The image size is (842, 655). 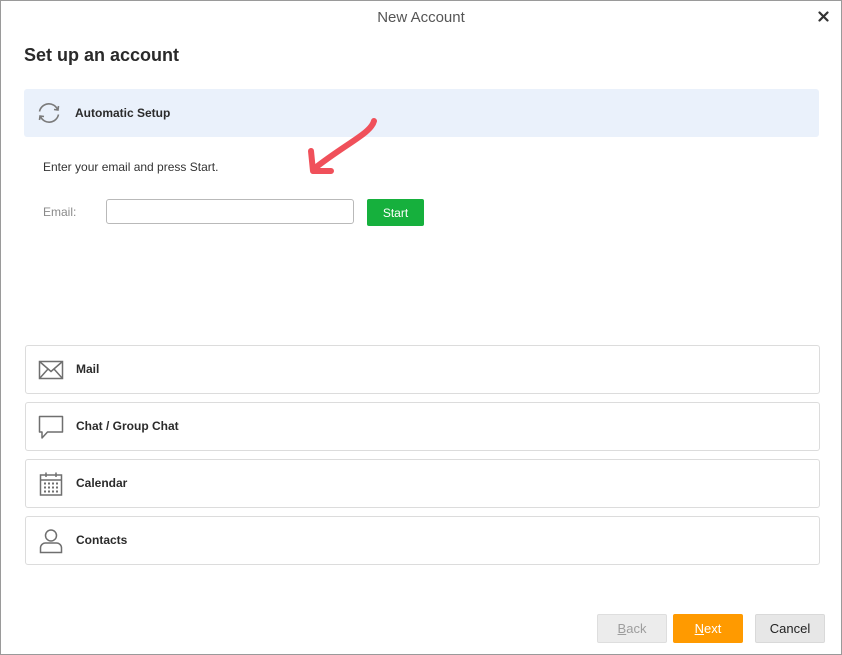 I want to click on window-title: New Account, so click(x=421, y=17).